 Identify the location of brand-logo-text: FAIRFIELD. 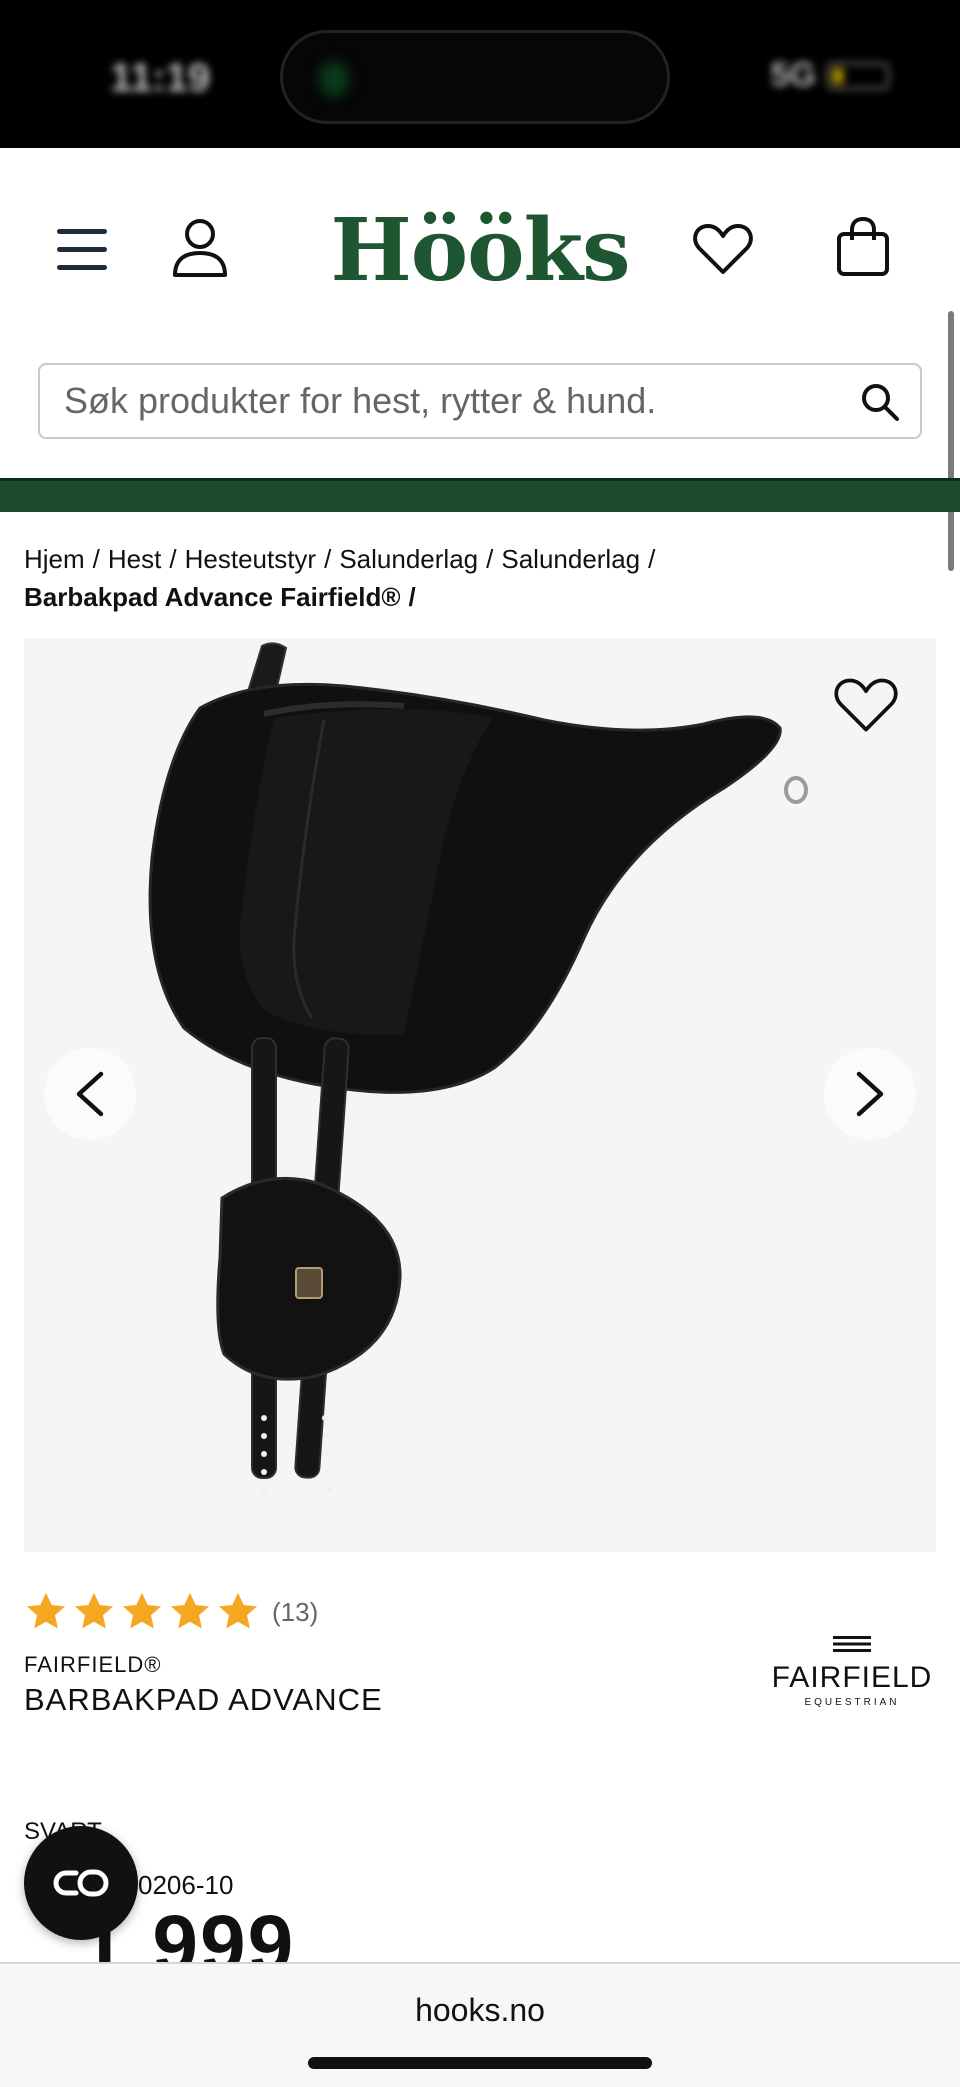
(852, 1677).